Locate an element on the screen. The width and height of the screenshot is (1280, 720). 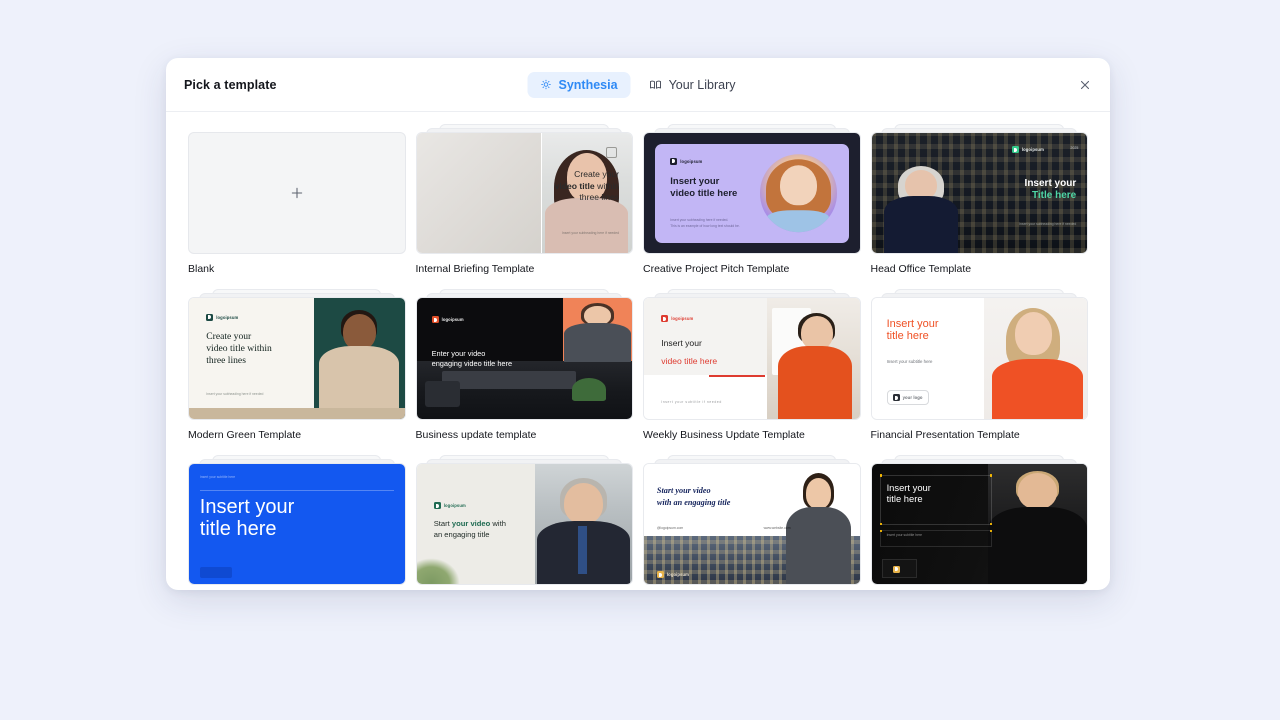
template-card-blank: Blank is located at coordinates (297, 199).